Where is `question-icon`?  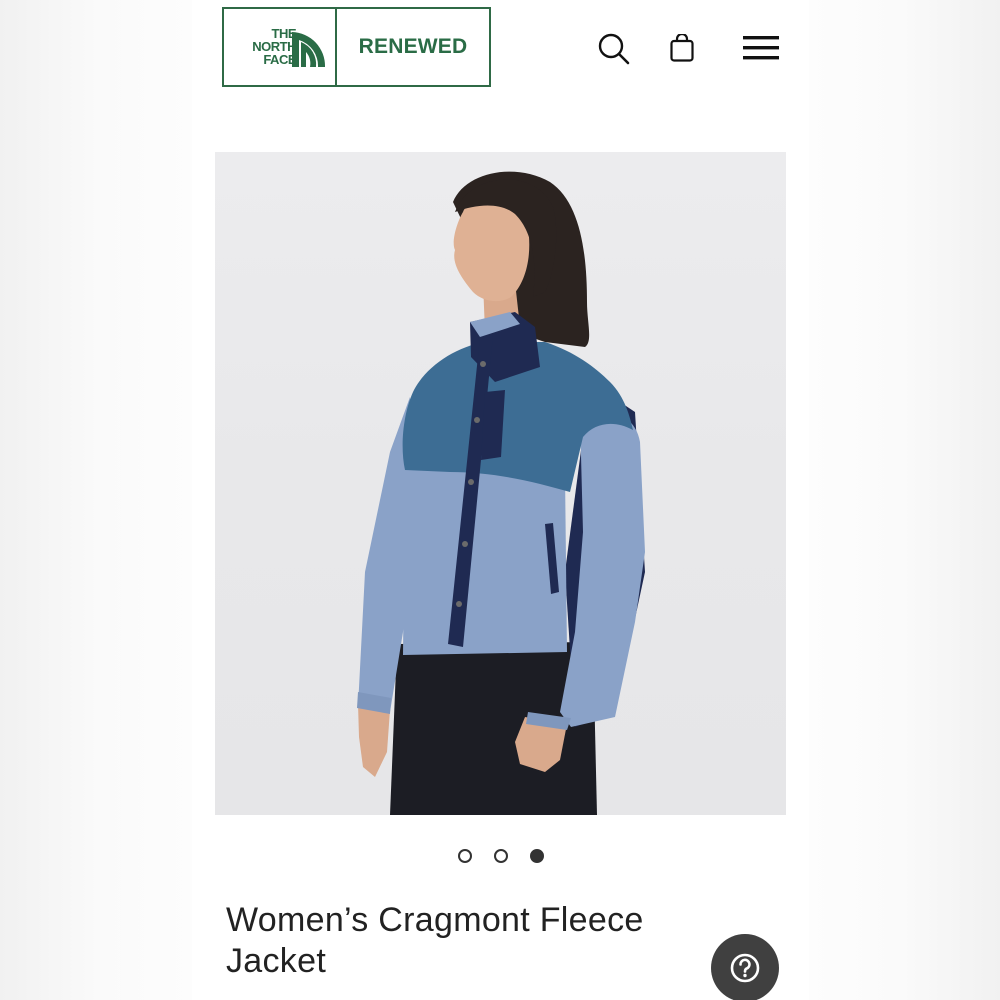 question-icon is located at coordinates (745, 968).